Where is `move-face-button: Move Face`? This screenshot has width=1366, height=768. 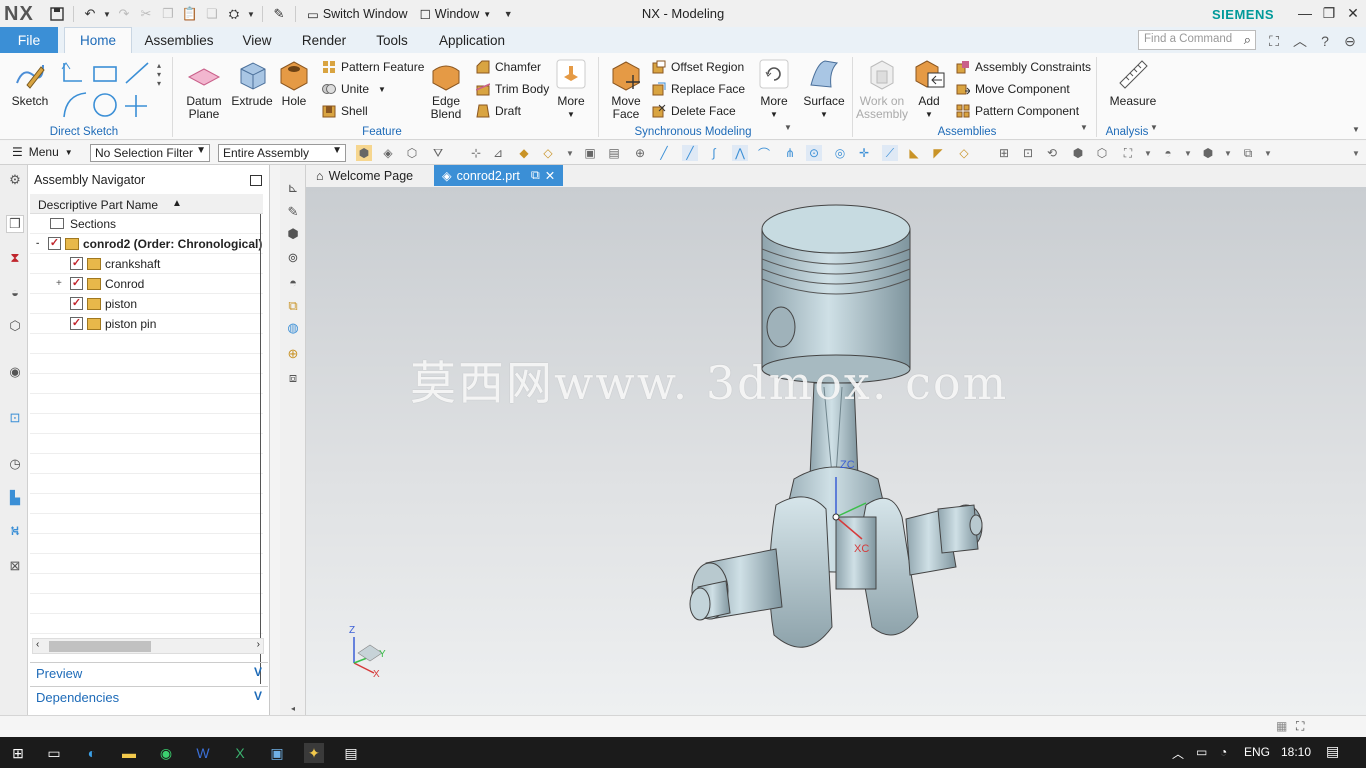 move-face-button: Move Face is located at coordinates (626, 89).